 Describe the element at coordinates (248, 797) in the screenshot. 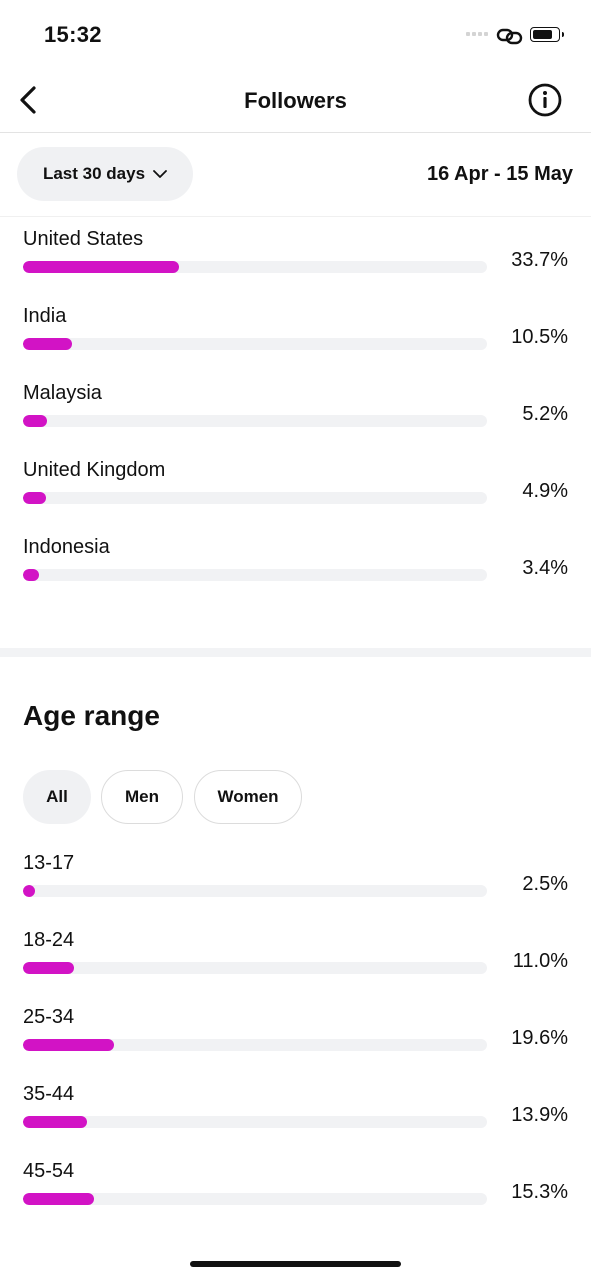

I see `tab-women: Women` at that location.